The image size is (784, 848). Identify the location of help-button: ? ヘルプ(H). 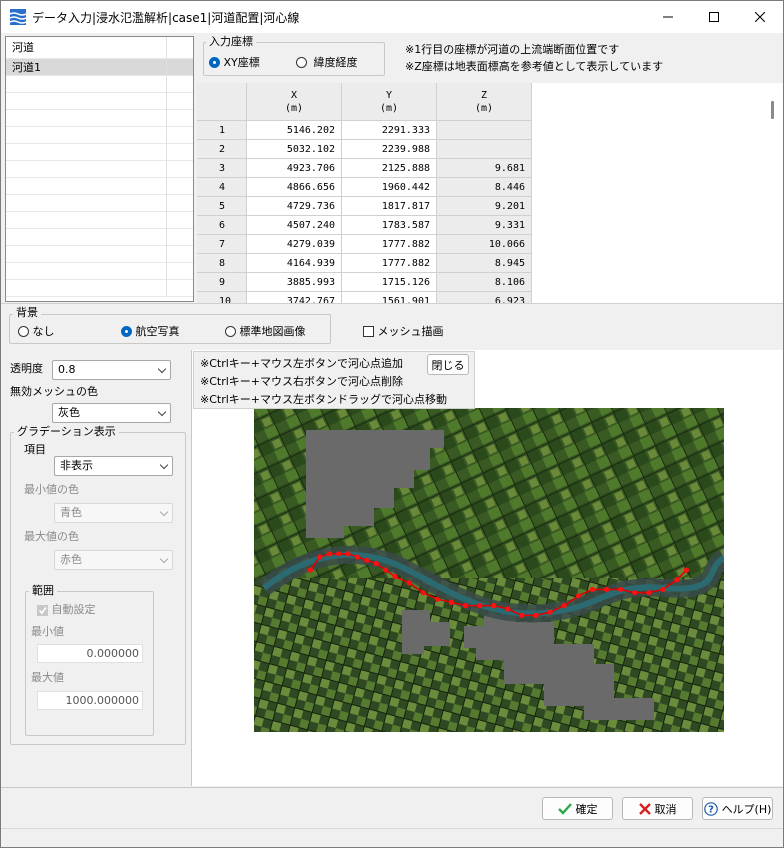
(737, 808).